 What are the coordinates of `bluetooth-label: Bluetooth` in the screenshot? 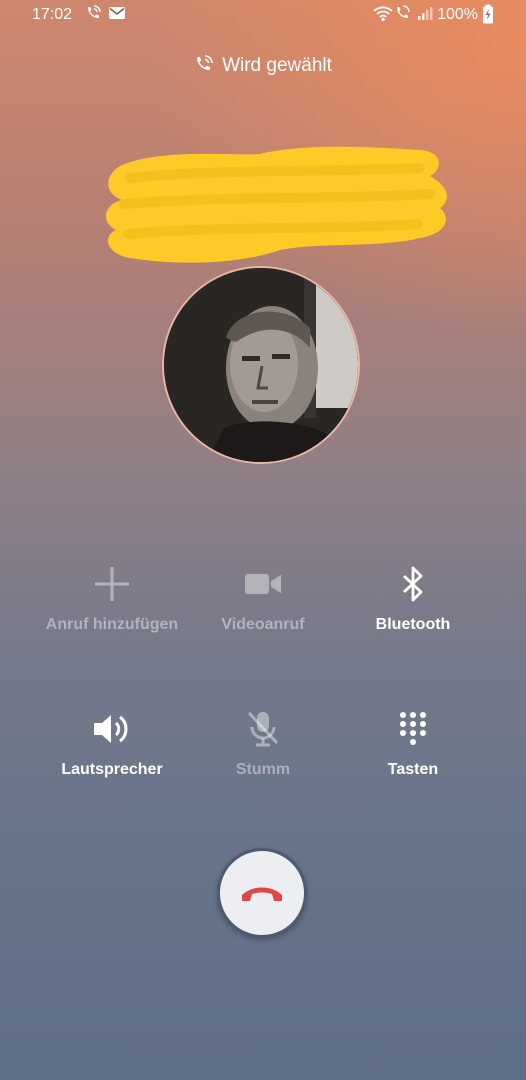 It's located at (413, 624).